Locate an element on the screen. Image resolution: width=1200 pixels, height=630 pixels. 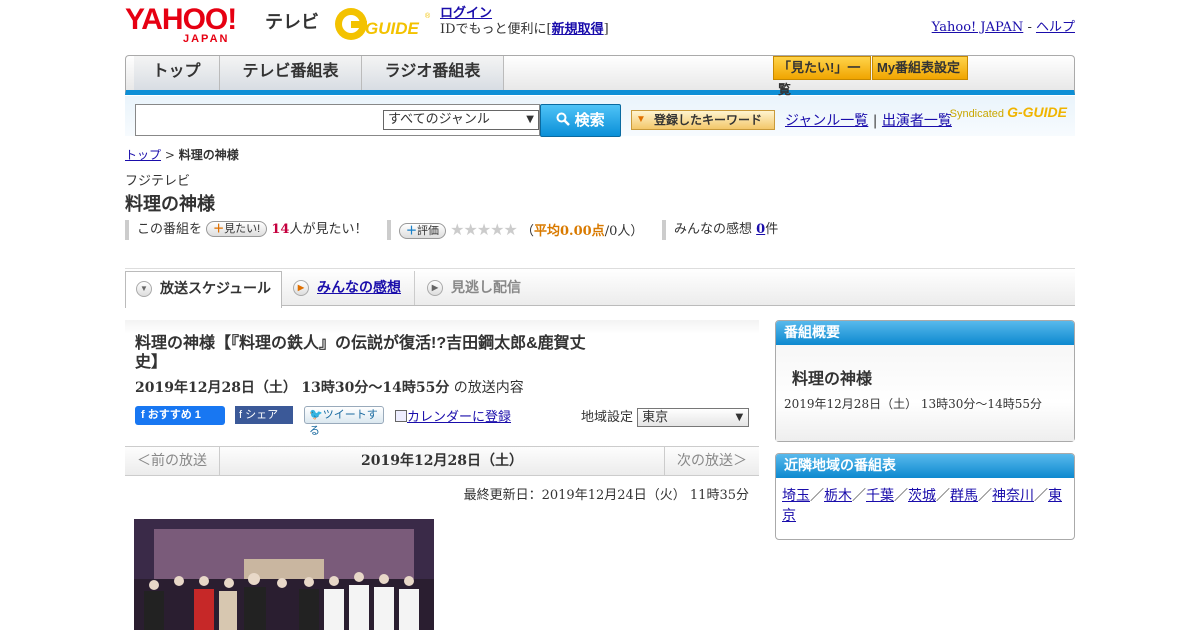
rate-section: ＋評価 ★★★★★ （平均0.00点/0人） is located at coordinates (515, 230).